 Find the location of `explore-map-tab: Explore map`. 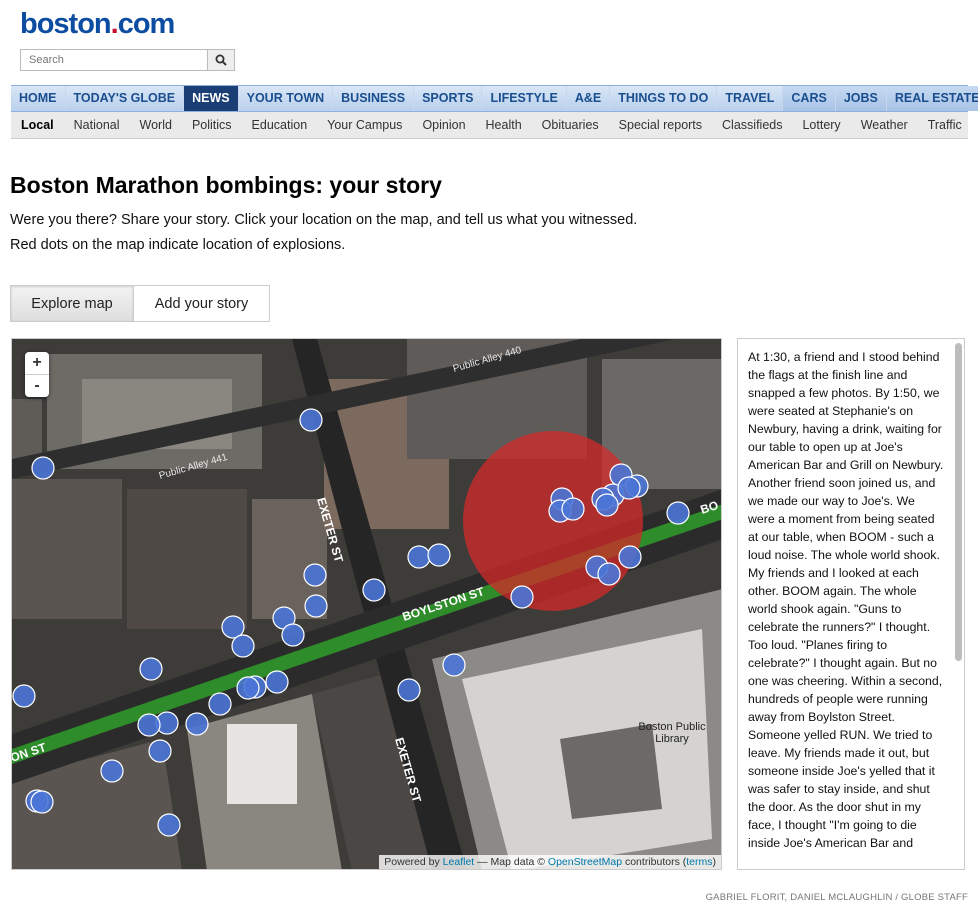

explore-map-tab: Explore map is located at coordinates (72, 303).